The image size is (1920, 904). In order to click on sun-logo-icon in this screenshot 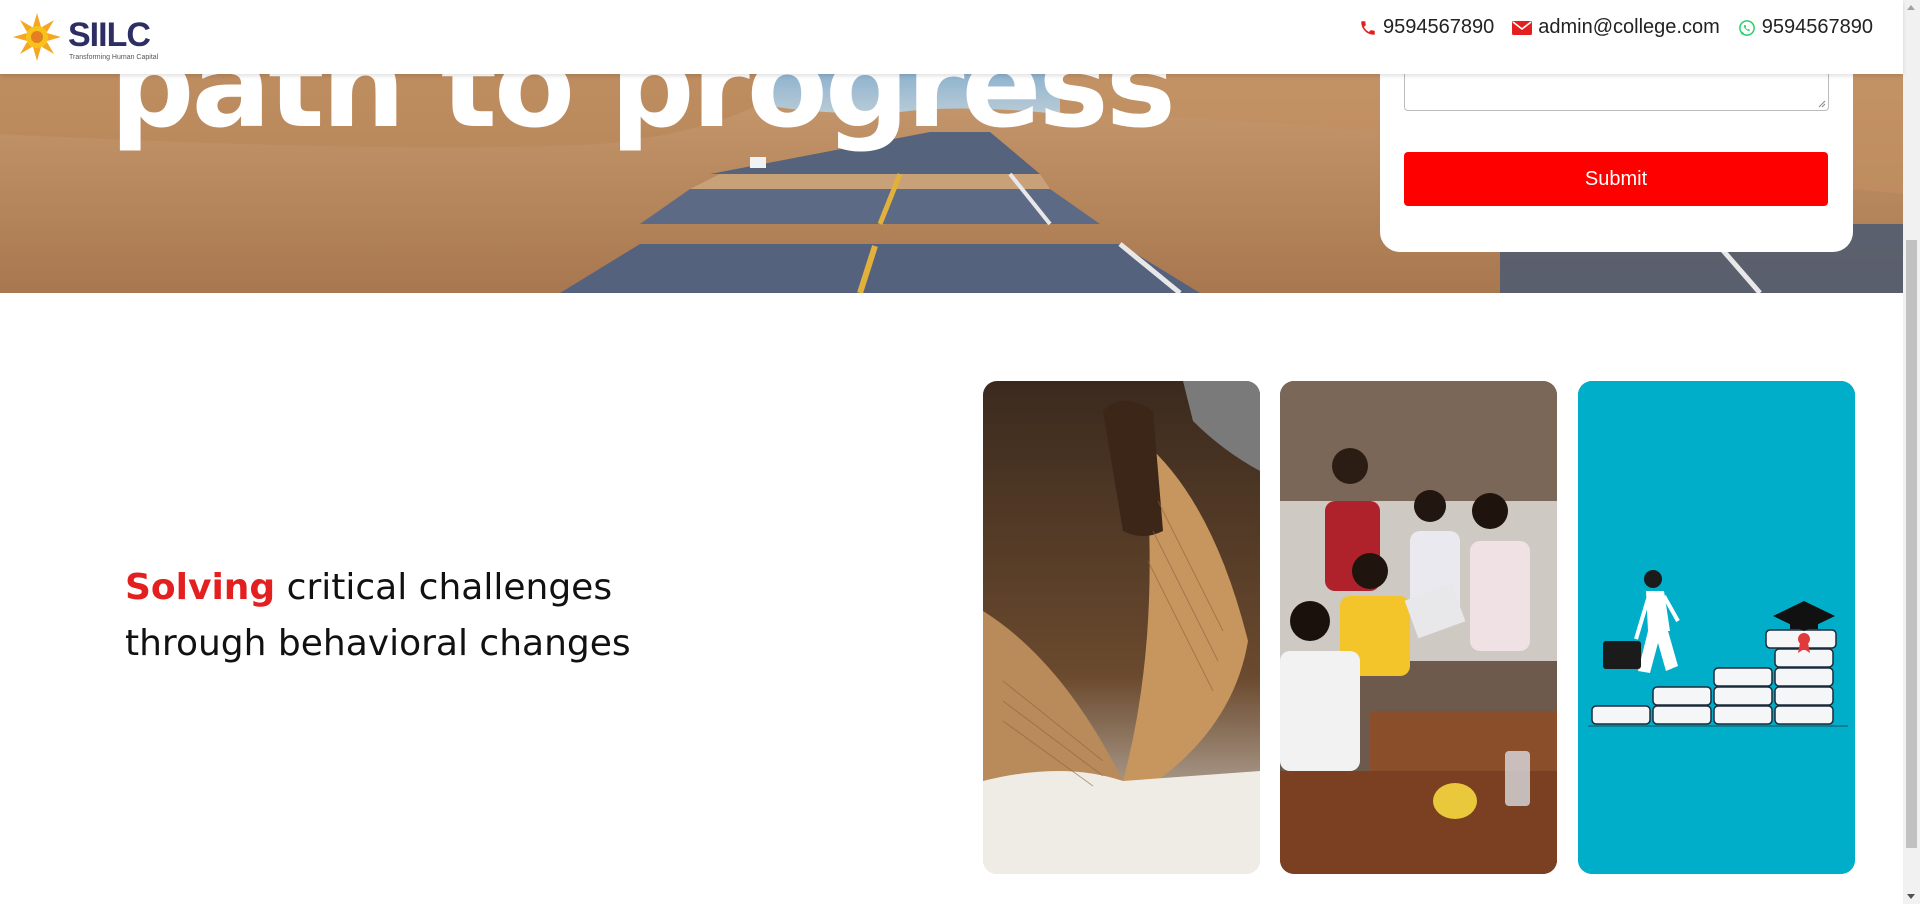, I will do `click(37, 37)`.